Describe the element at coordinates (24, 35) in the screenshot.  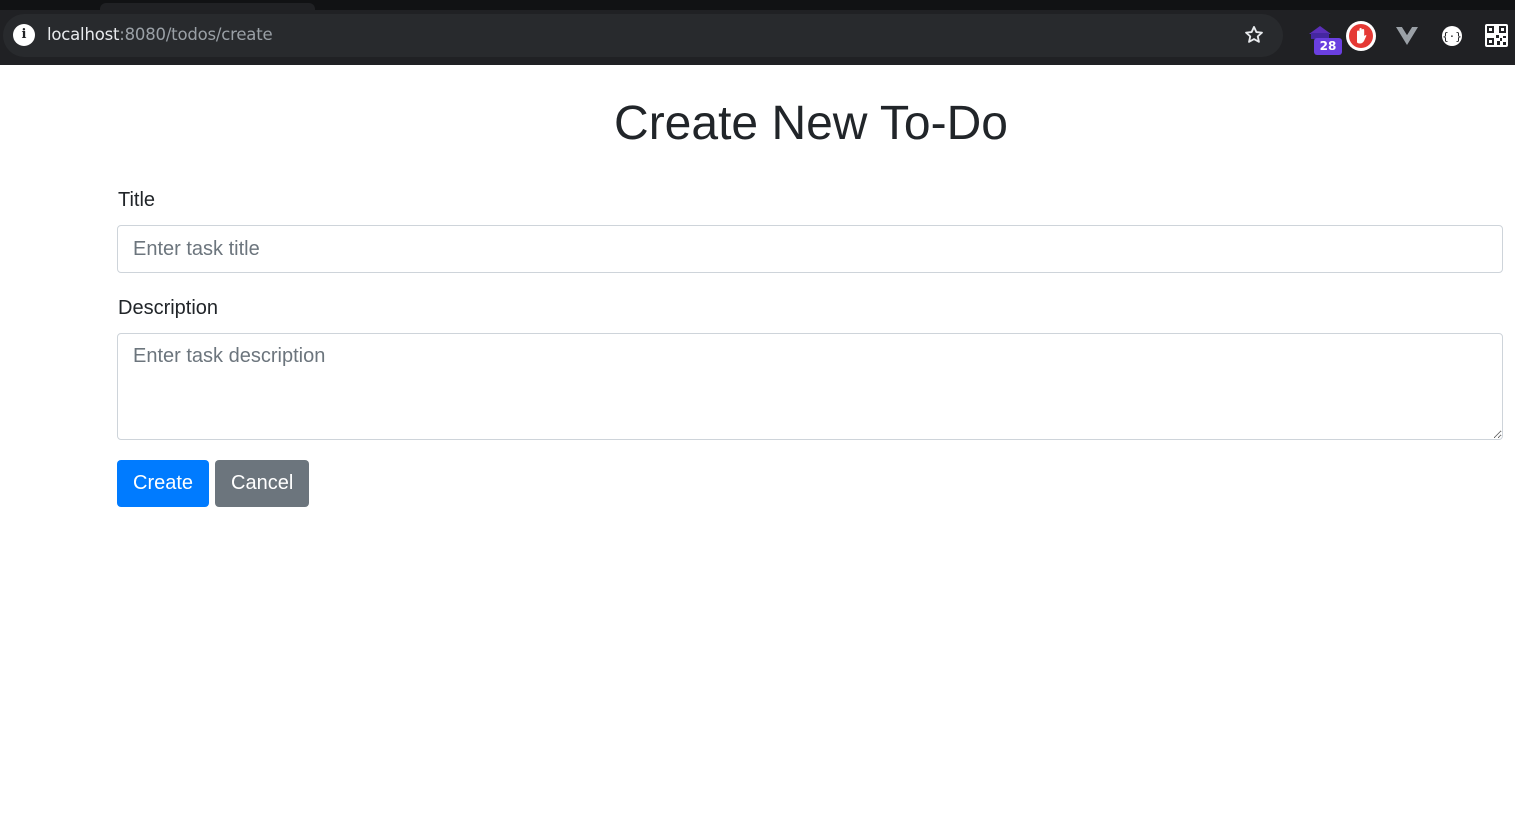
I see `info-icon: i` at that location.